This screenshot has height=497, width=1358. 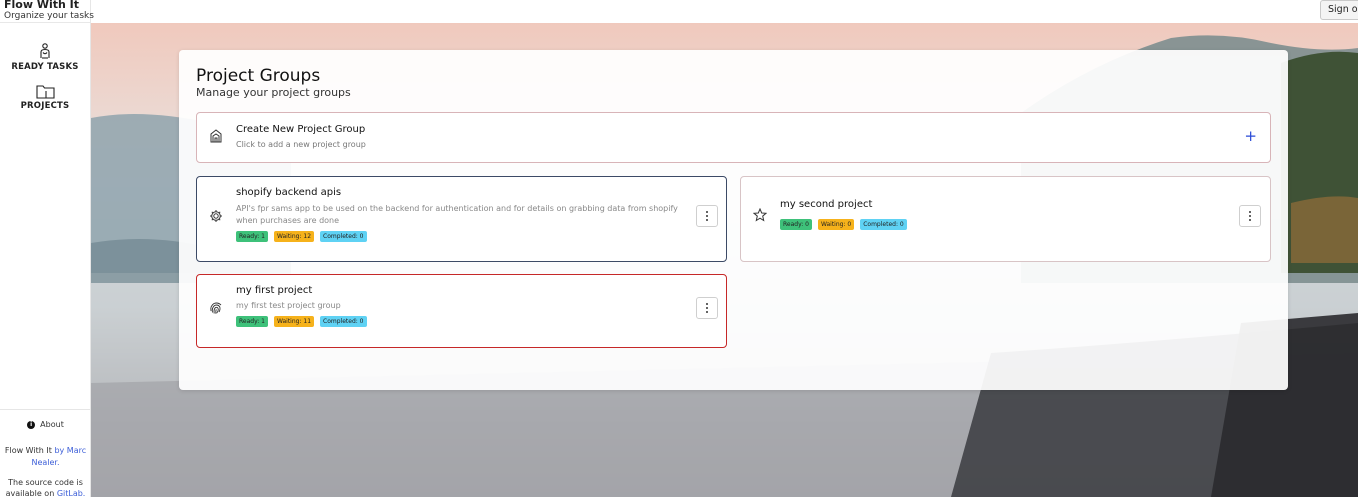 What do you see at coordinates (826, 204) in the screenshot?
I see `project-title: my second project` at bounding box center [826, 204].